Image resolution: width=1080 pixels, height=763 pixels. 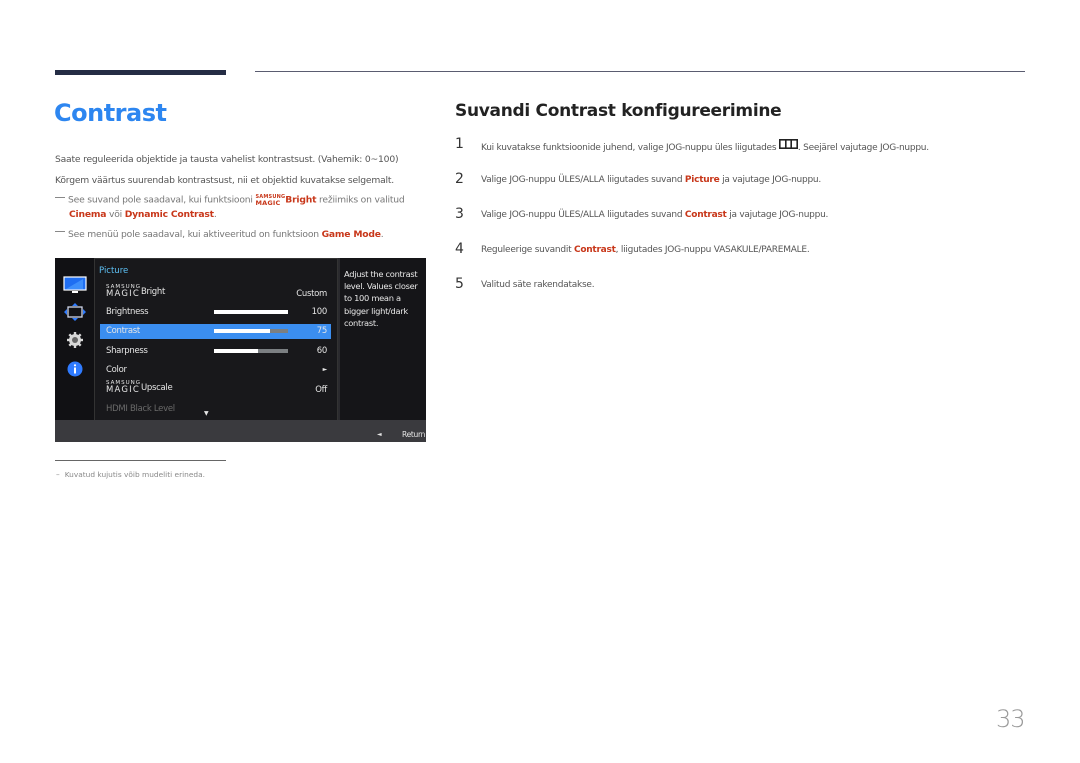 What do you see at coordinates (325, 369) in the screenshot?
I see `chevron-right-icon: ►` at bounding box center [325, 369].